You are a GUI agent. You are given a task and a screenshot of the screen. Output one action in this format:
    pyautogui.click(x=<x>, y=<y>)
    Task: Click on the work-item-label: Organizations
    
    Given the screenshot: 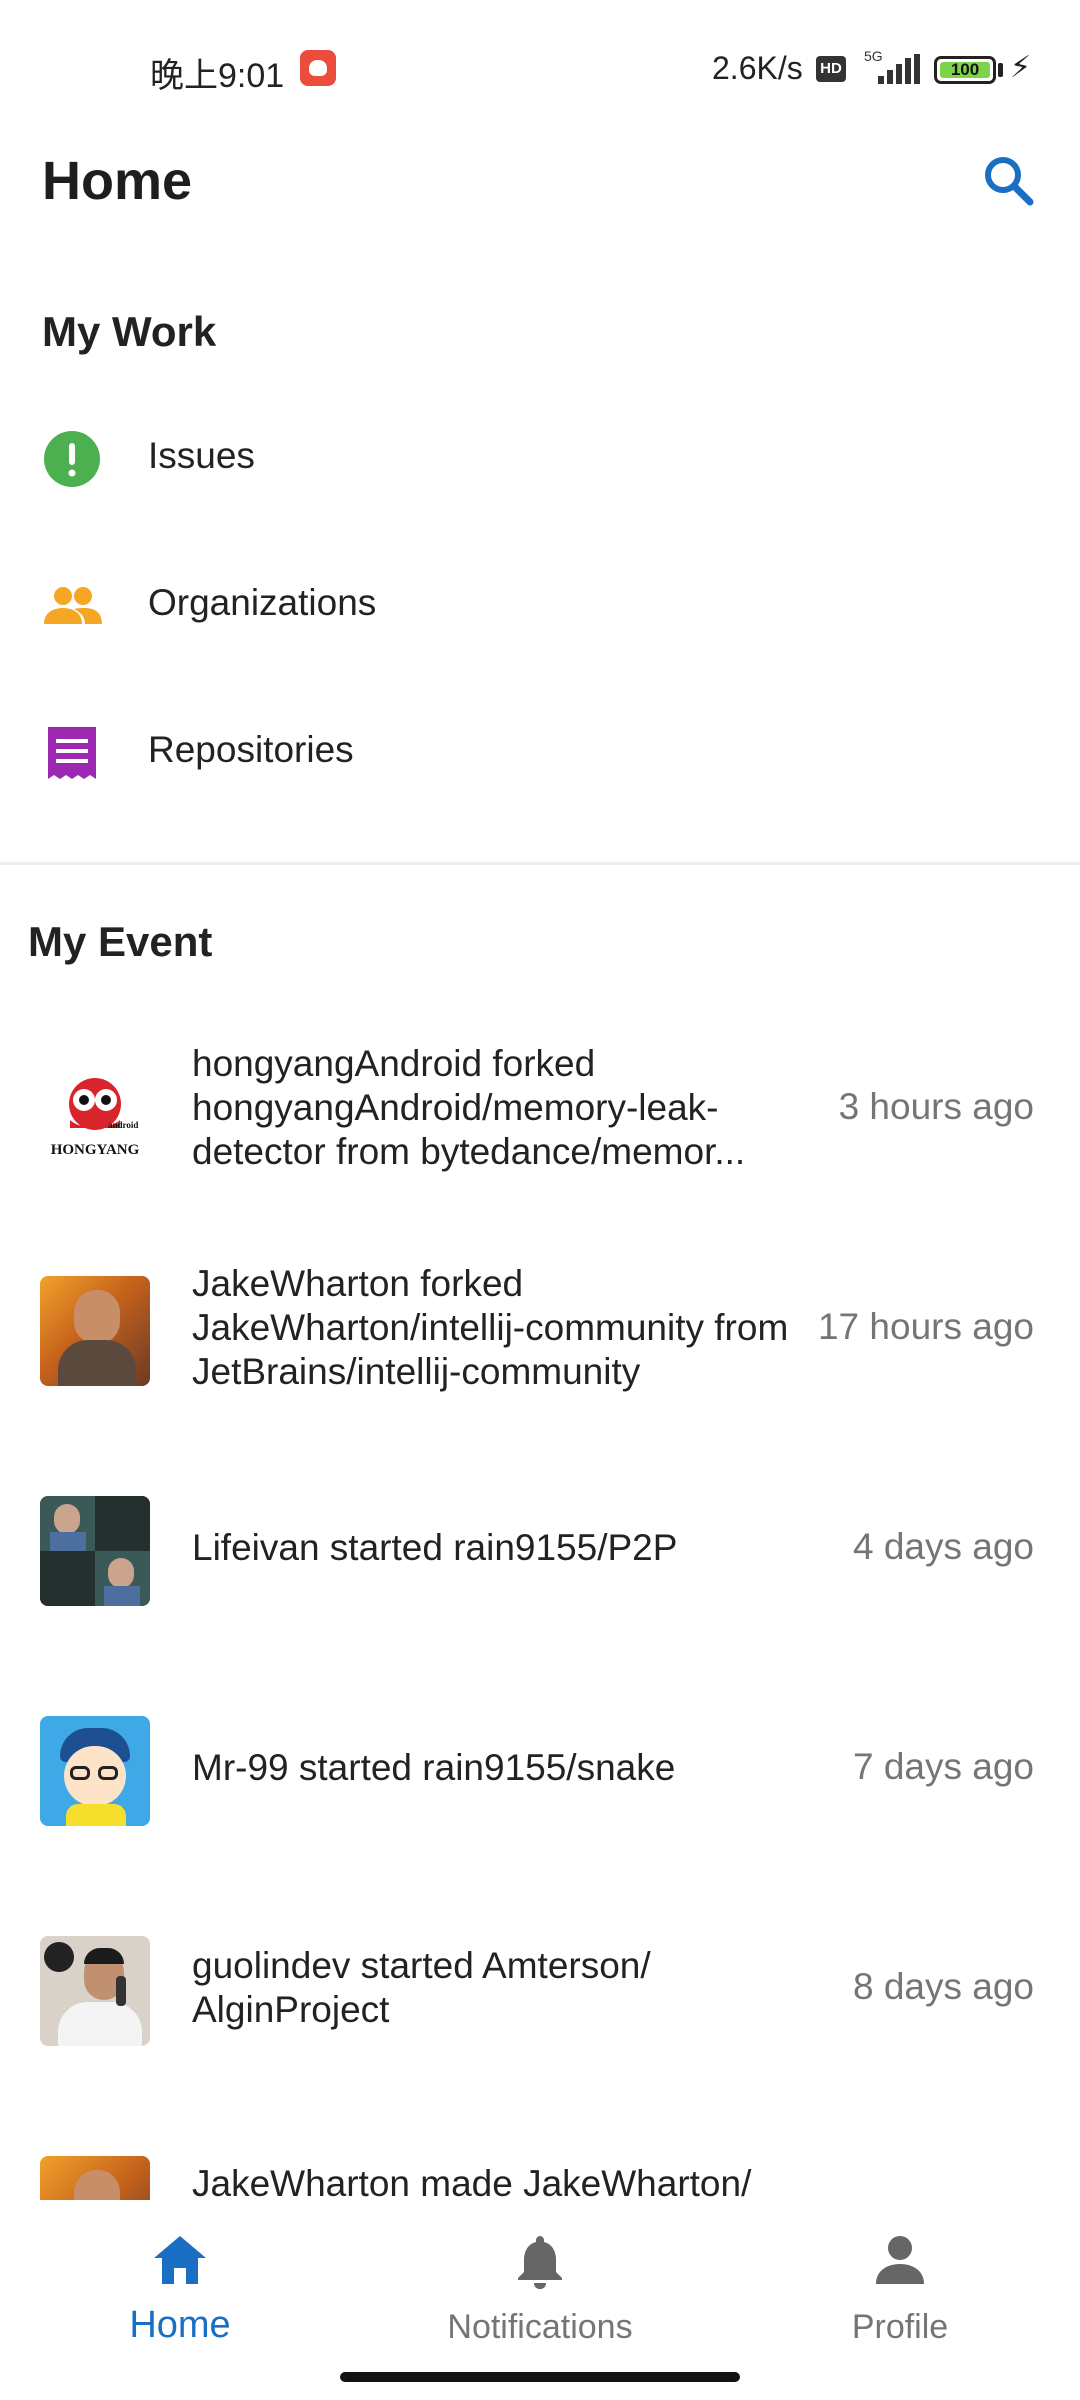 What is the action you would take?
    pyautogui.click(x=262, y=602)
    